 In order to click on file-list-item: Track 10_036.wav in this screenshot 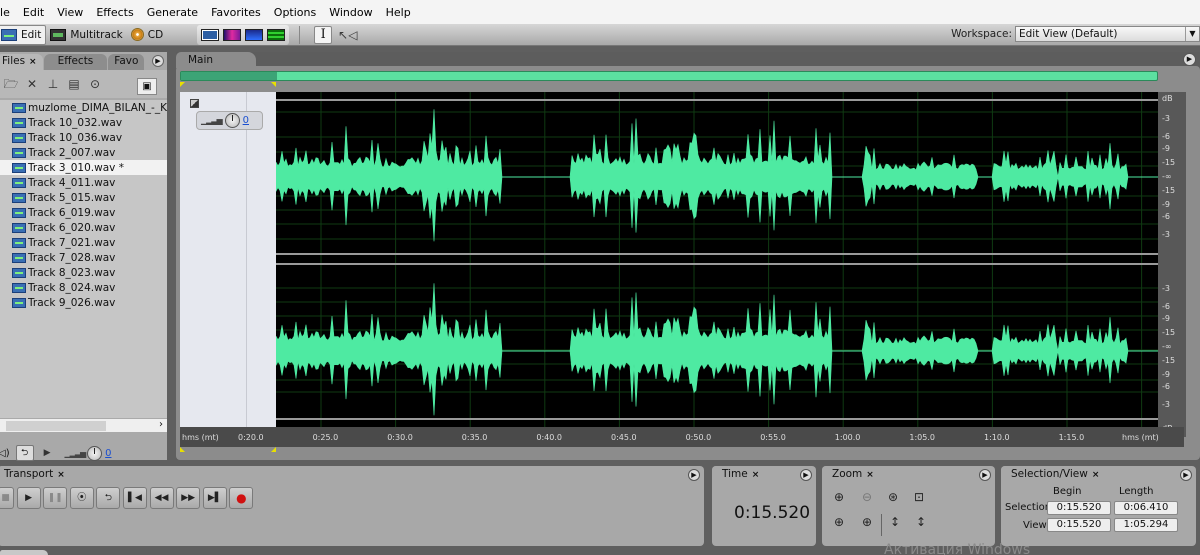, I will do `click(83, 137)`.